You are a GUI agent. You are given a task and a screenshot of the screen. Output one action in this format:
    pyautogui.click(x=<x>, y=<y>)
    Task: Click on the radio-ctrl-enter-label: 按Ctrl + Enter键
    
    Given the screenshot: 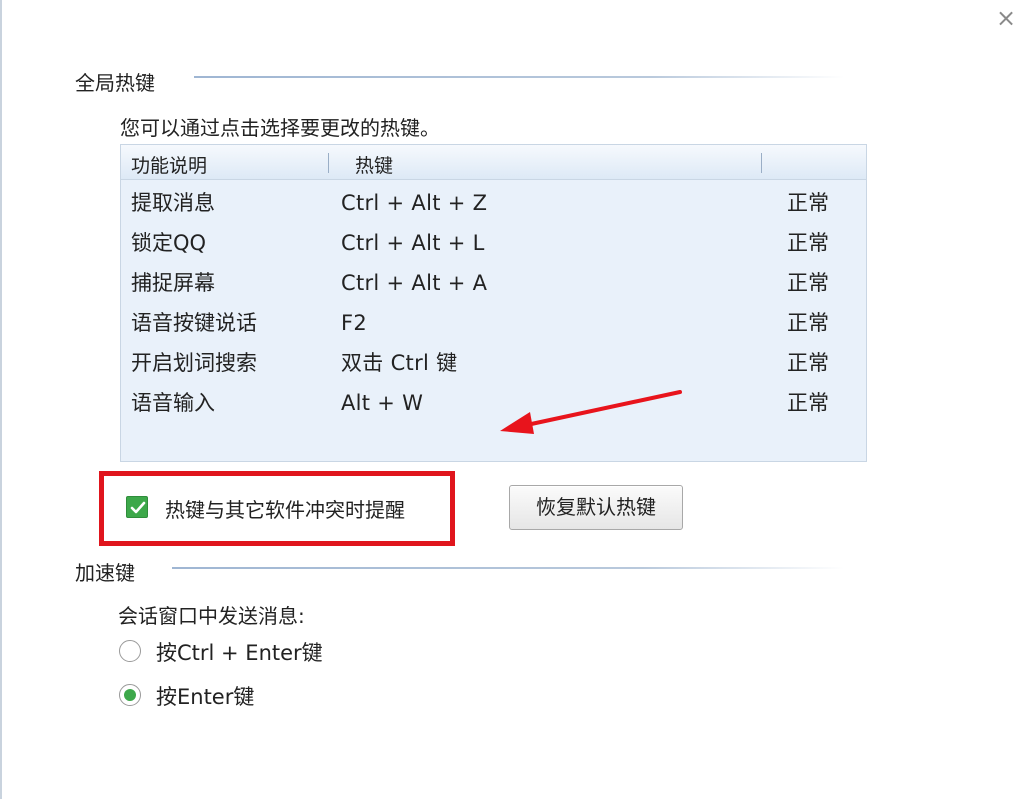 What is the action you would take?
    pyautogui.click(x=239, y=652)
    